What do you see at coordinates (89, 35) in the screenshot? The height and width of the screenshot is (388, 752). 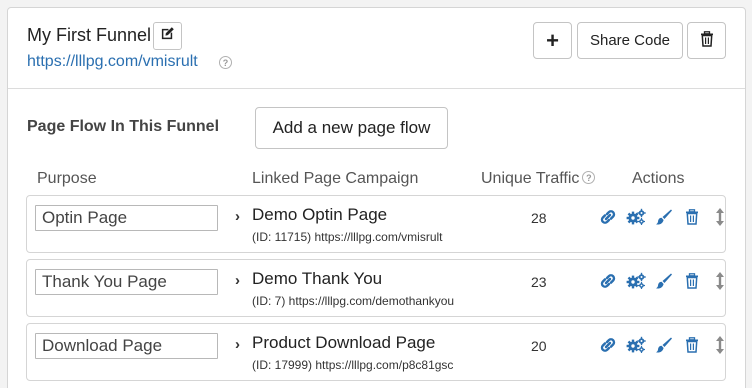 I see `funnel-title: My First Funnel` at bounding box center [89, 35].